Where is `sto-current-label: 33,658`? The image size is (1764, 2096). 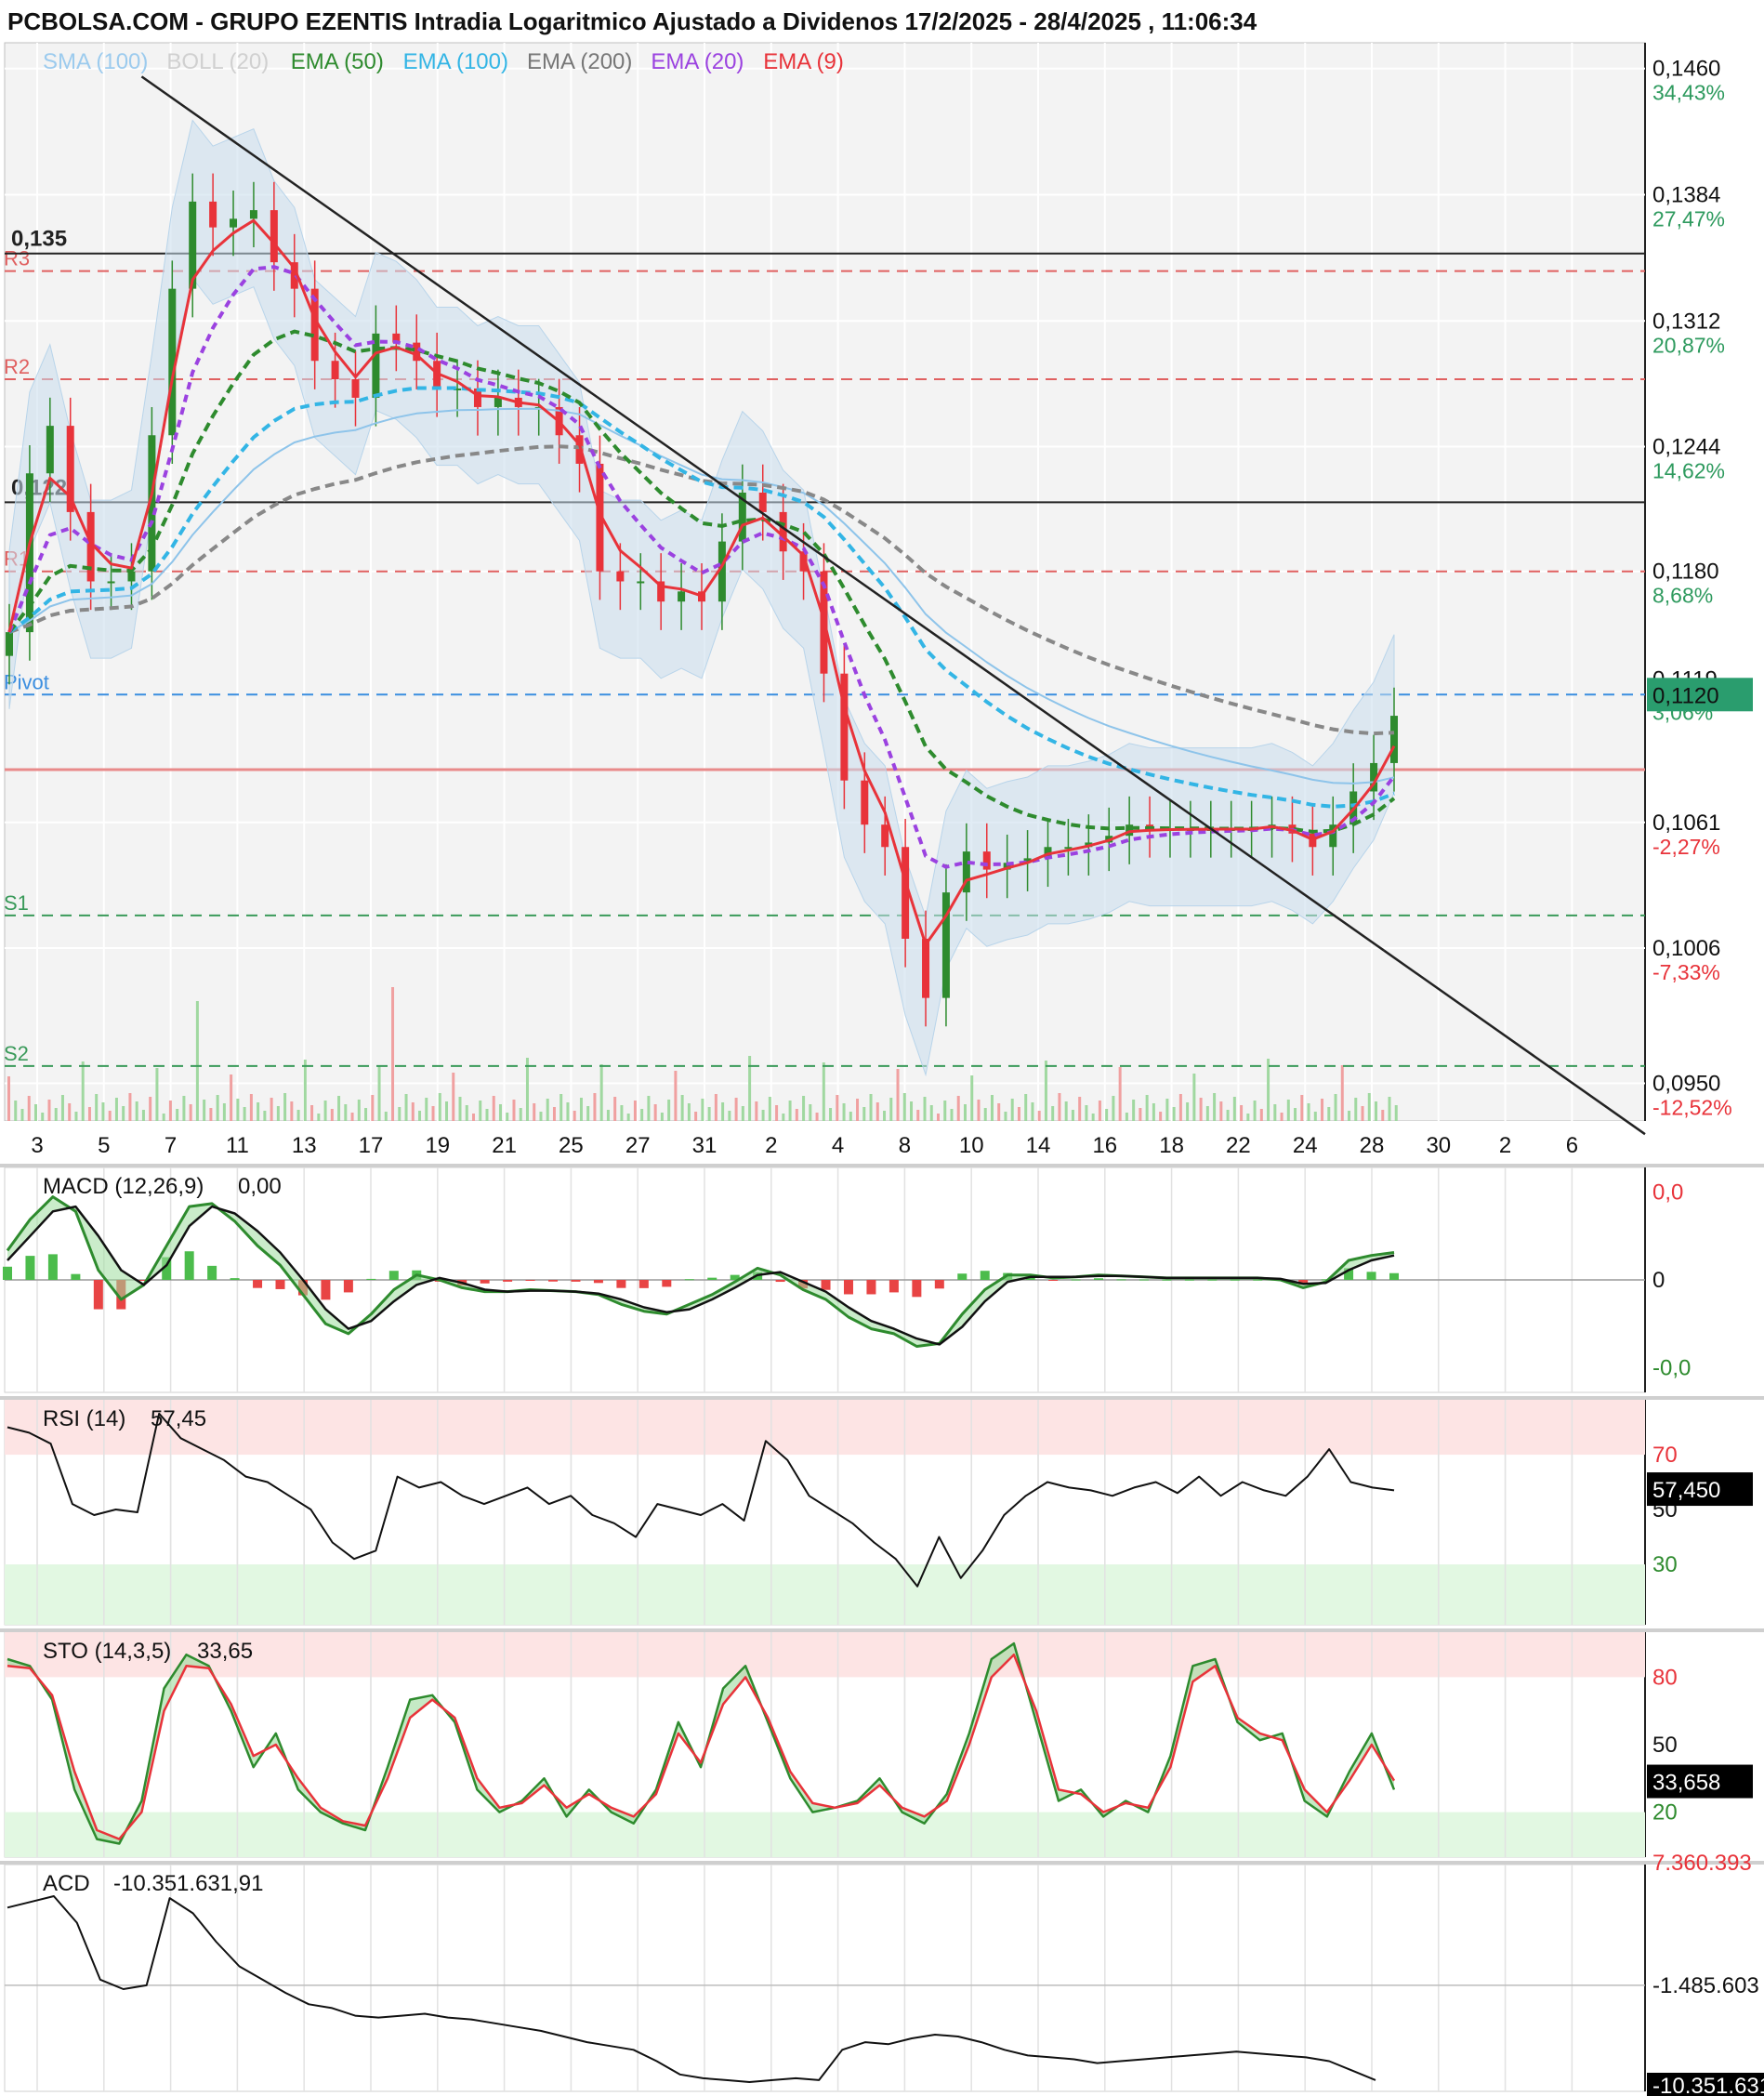
sto-current-label: 33,658 is located at coordinates (1686, 1783).